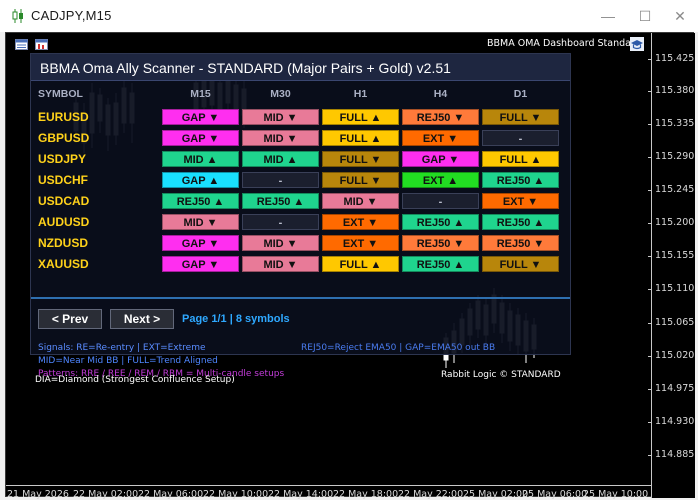  I want to click on price-label: 115.155, so click(671, 255).